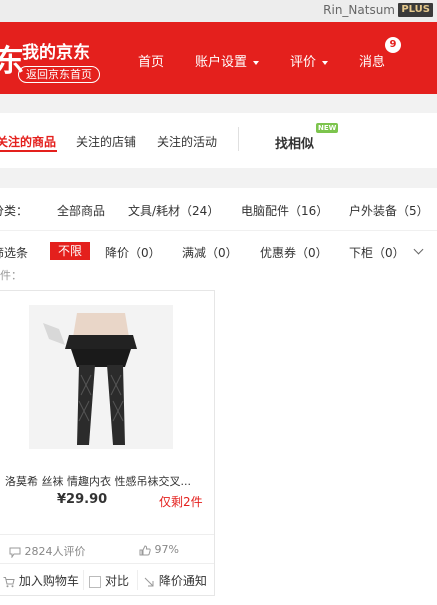 This screenshot has height=605, width=437. I want to click on username-link: Rin_Natsum, so click(359, 10).